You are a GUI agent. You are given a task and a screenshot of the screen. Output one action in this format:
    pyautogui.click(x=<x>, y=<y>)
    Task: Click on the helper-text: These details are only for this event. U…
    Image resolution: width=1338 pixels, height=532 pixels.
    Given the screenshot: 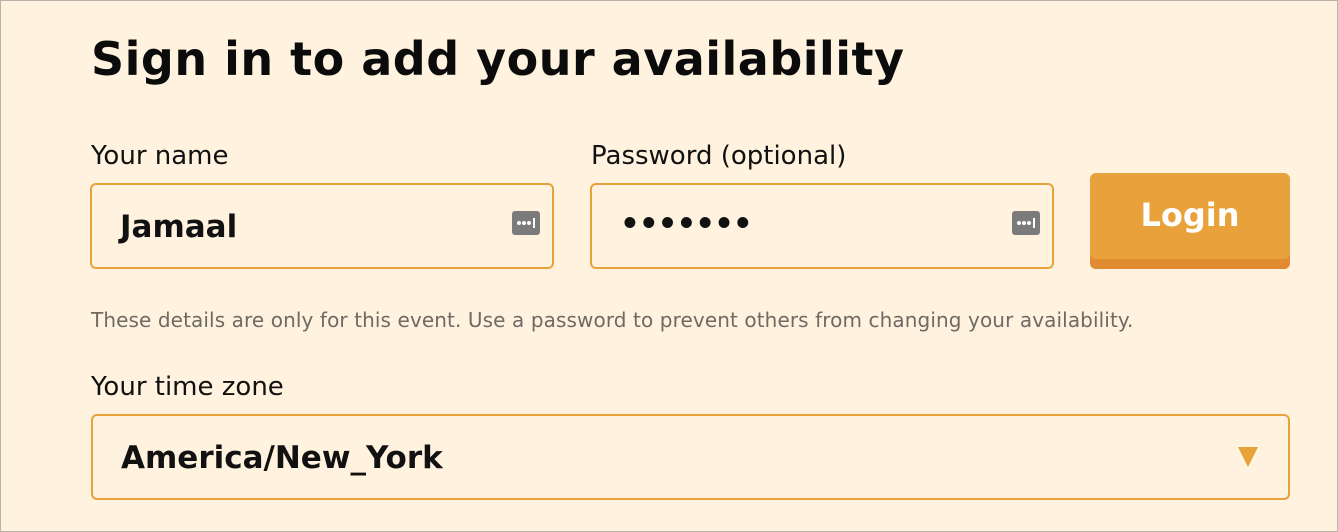 What is the action you would take?
    pyautogui.click(x=612, y=320)
    